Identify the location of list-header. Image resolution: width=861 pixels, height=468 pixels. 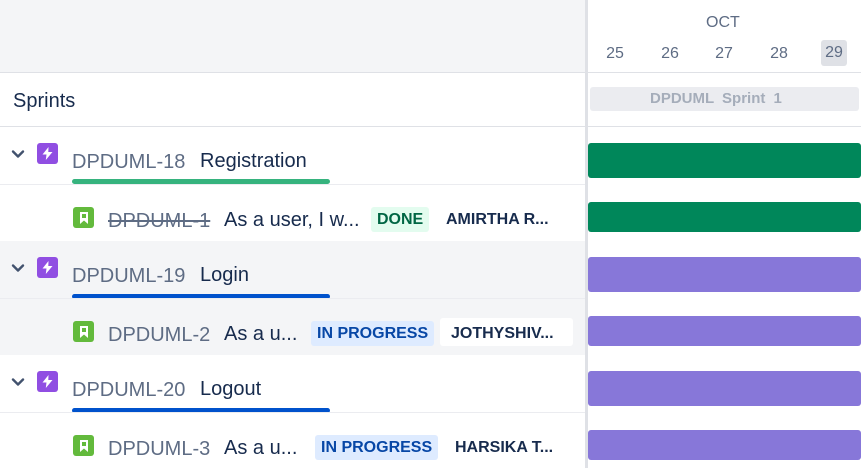
(292, 36).